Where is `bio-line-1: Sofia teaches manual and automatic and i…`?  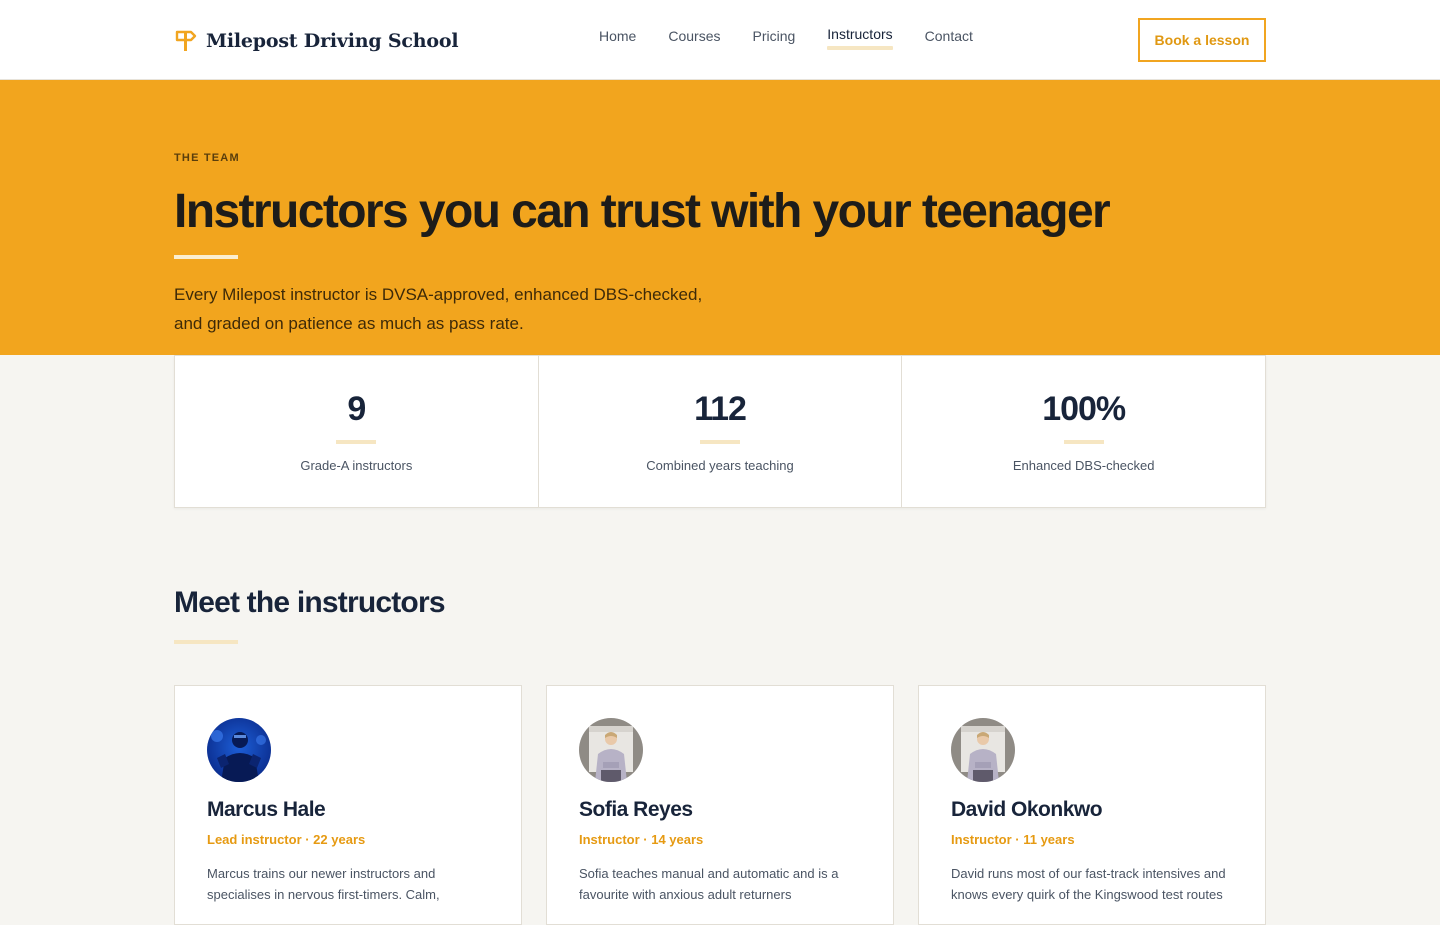 bio-line-1: Sofia teaches manual and automatic and i… is located at coordinates (709, 873).